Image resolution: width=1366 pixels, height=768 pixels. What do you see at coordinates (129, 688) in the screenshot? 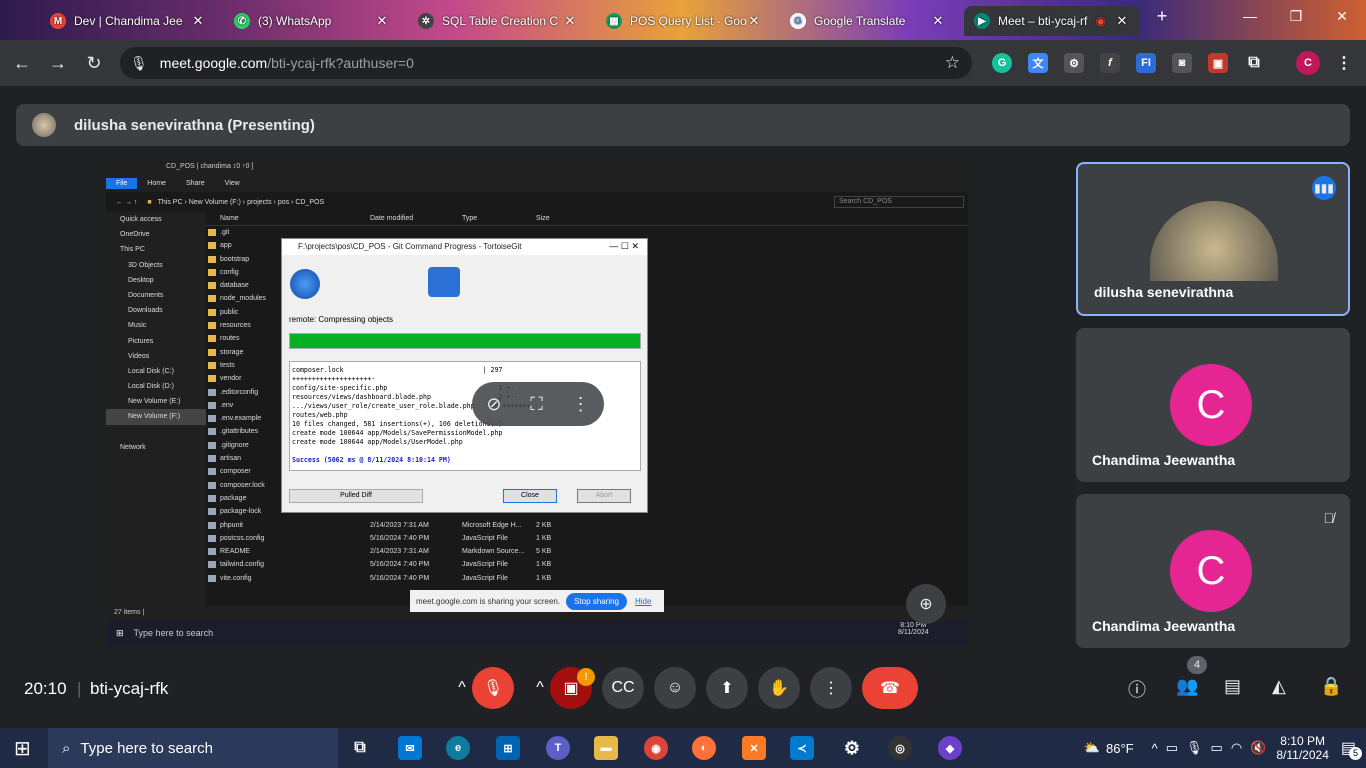
I see `meeting-code: bti-ycaj-rfk` at bounding box center [129, 688].